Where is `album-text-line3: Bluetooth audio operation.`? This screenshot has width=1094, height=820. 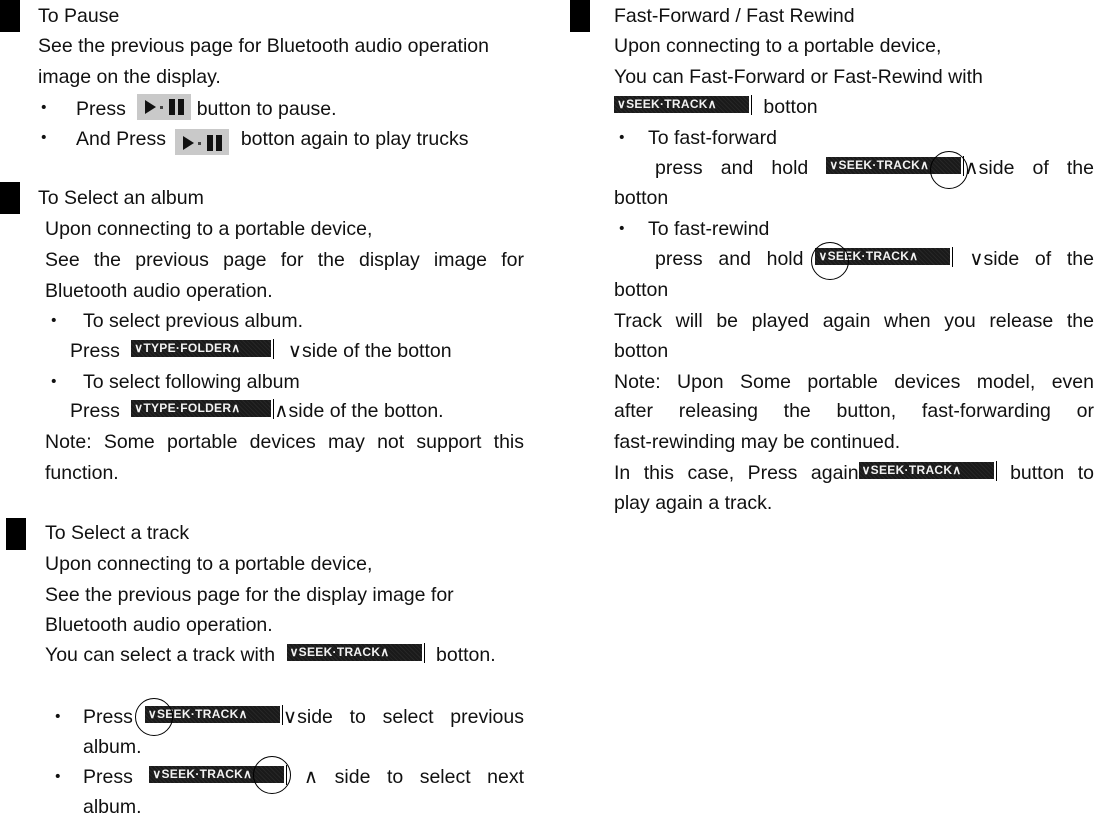
album-text-line3: Bluetooth audio operation. is located at coordinates (159, 291).